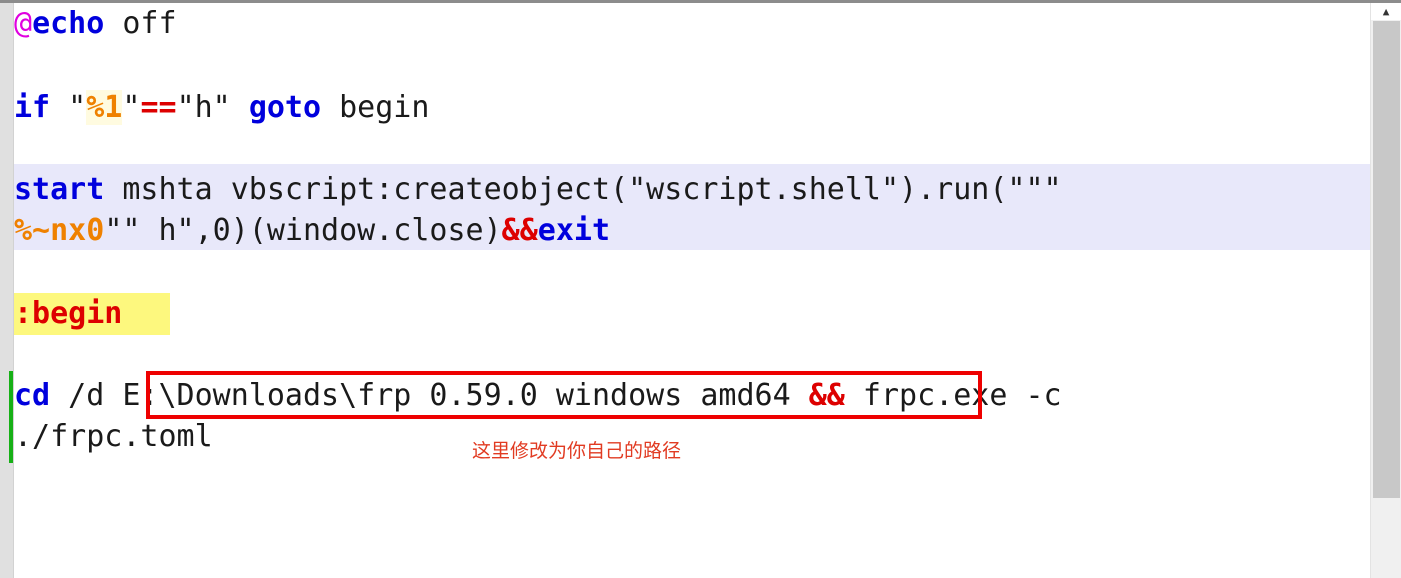 This screenshot has height=578, width=1401. Describe the element at coordinates (140, 23) in the screenshot. I see `token-arg-off: off` at that location.